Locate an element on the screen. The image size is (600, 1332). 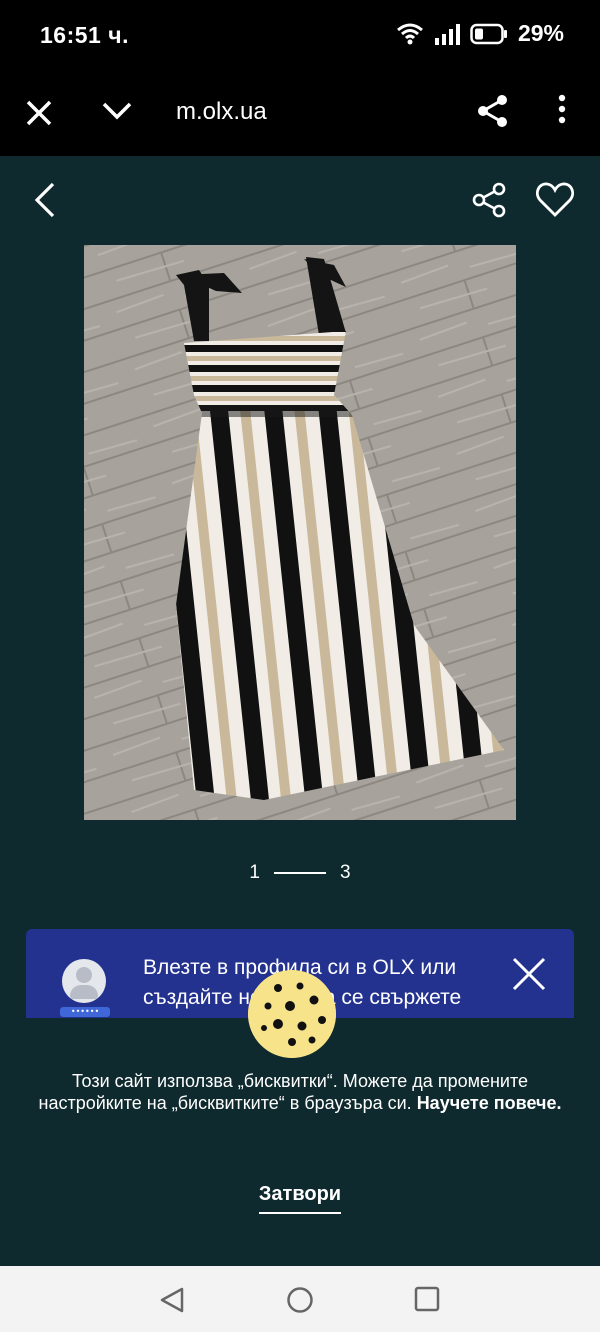
status-icons: 29% is located at coordinates (480, 33).